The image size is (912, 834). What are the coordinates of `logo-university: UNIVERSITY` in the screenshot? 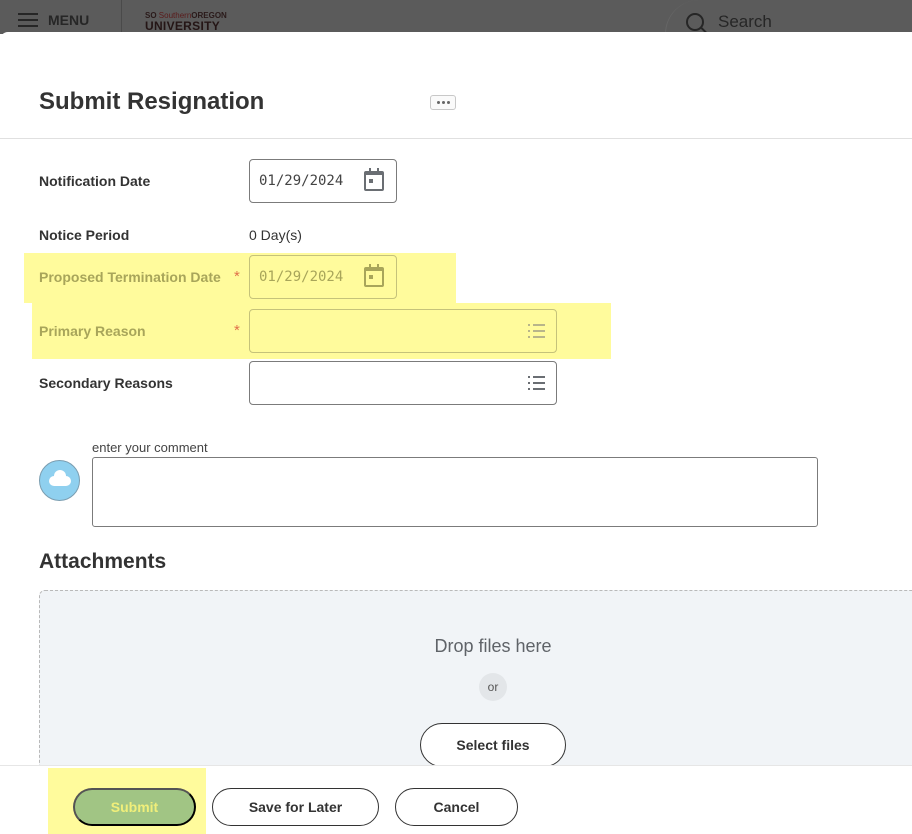 It's located at (183, 26).